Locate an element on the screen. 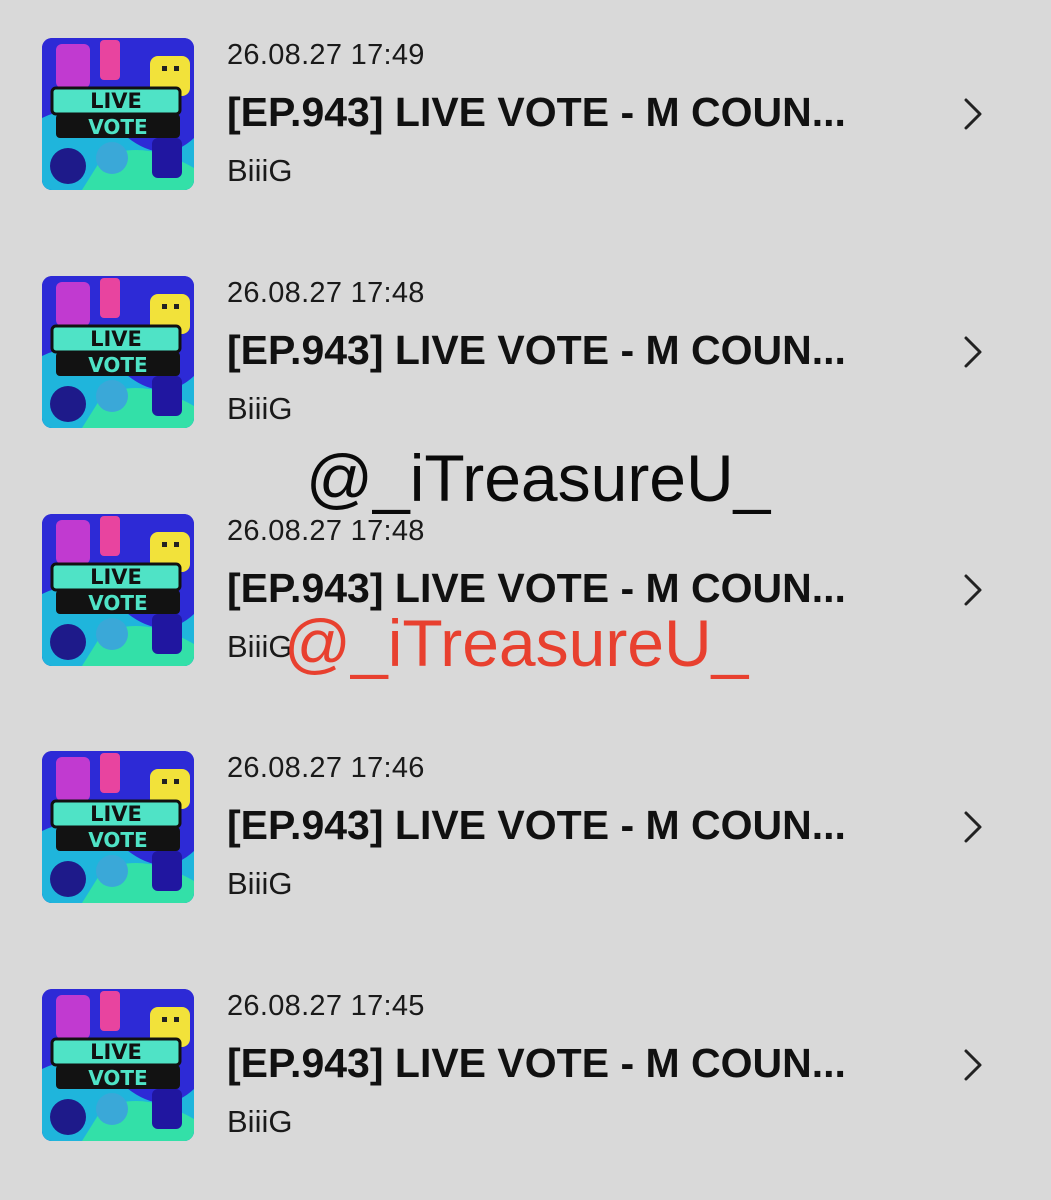 The image size is (1051, 1200). post-date: 26.08.27 17:45 is located at coordinates (326, 1006).